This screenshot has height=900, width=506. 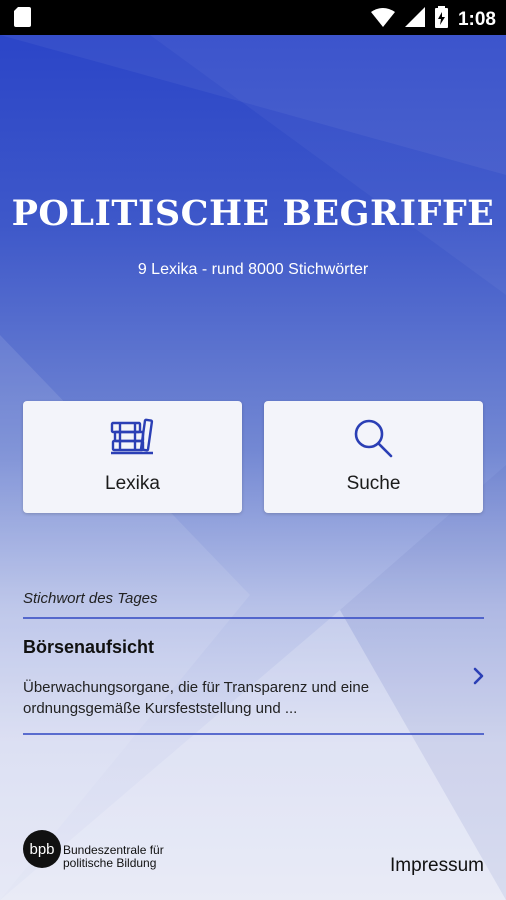 I want to click on word-of-day-title: Börsenaufsicht, so click(x=89, y=647).